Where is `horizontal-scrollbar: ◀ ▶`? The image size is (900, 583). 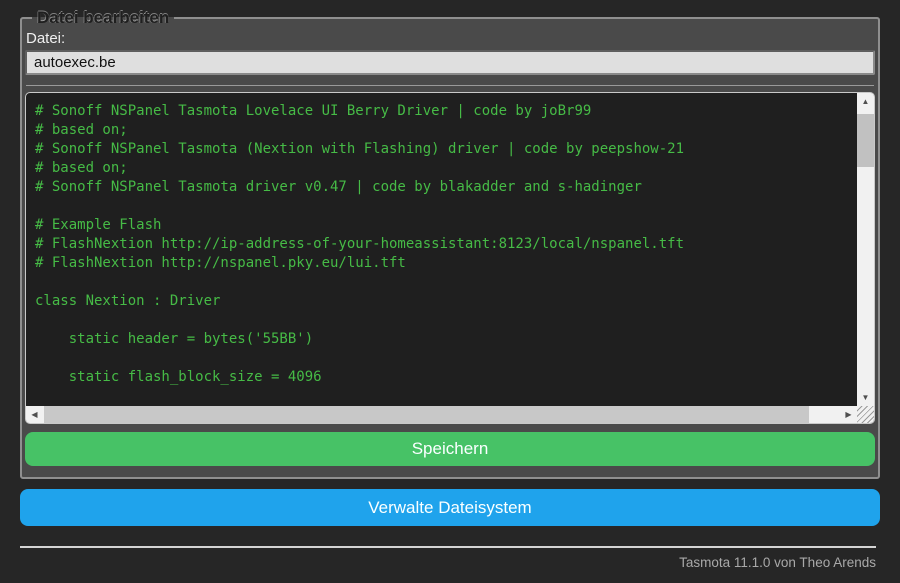 horizontal-scrollbar: ◀ ▶ is located at coordinates (441, 414).